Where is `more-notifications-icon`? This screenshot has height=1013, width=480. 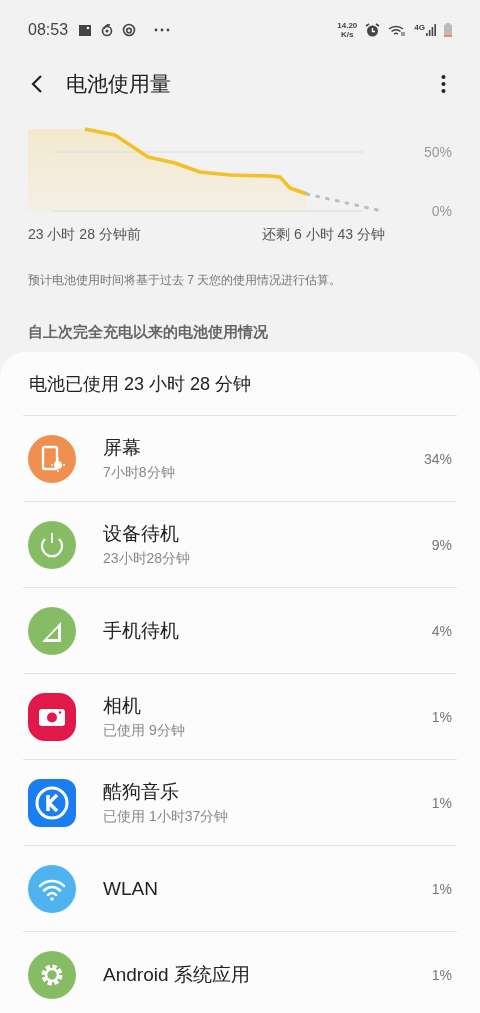
more-notifications-icon is located at coordinates (162, 30).